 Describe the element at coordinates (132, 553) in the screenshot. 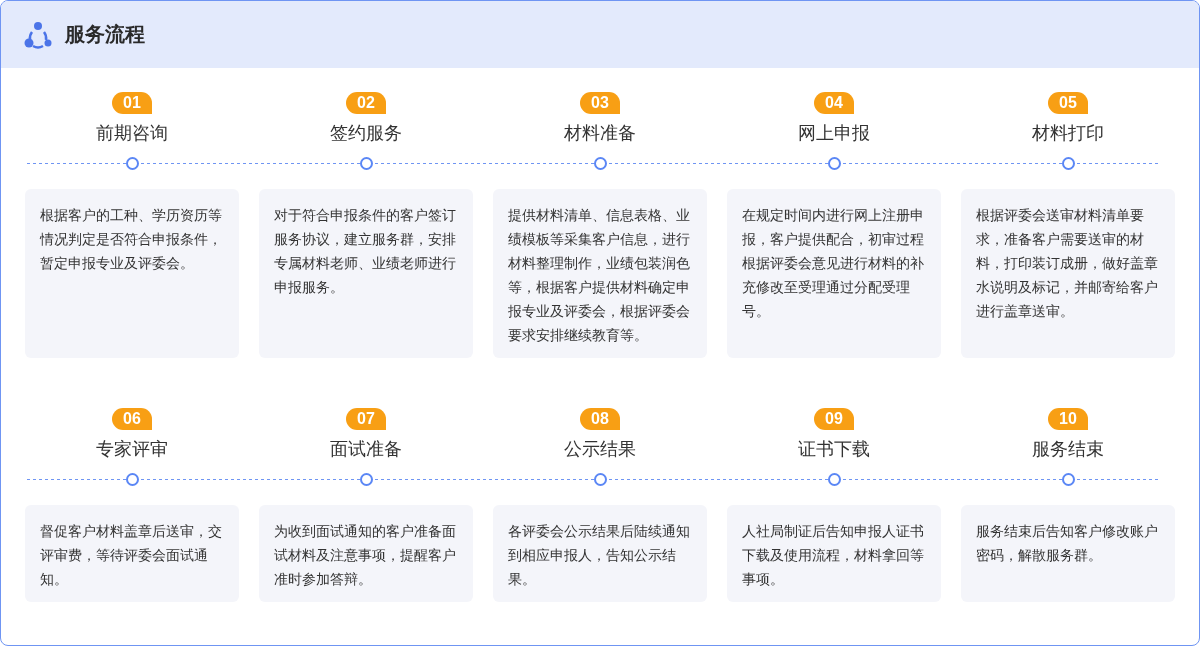

I see `step-description-card: 督促客户材料盖章后送审，交评审费，等待评委会面试通知。` at that location.